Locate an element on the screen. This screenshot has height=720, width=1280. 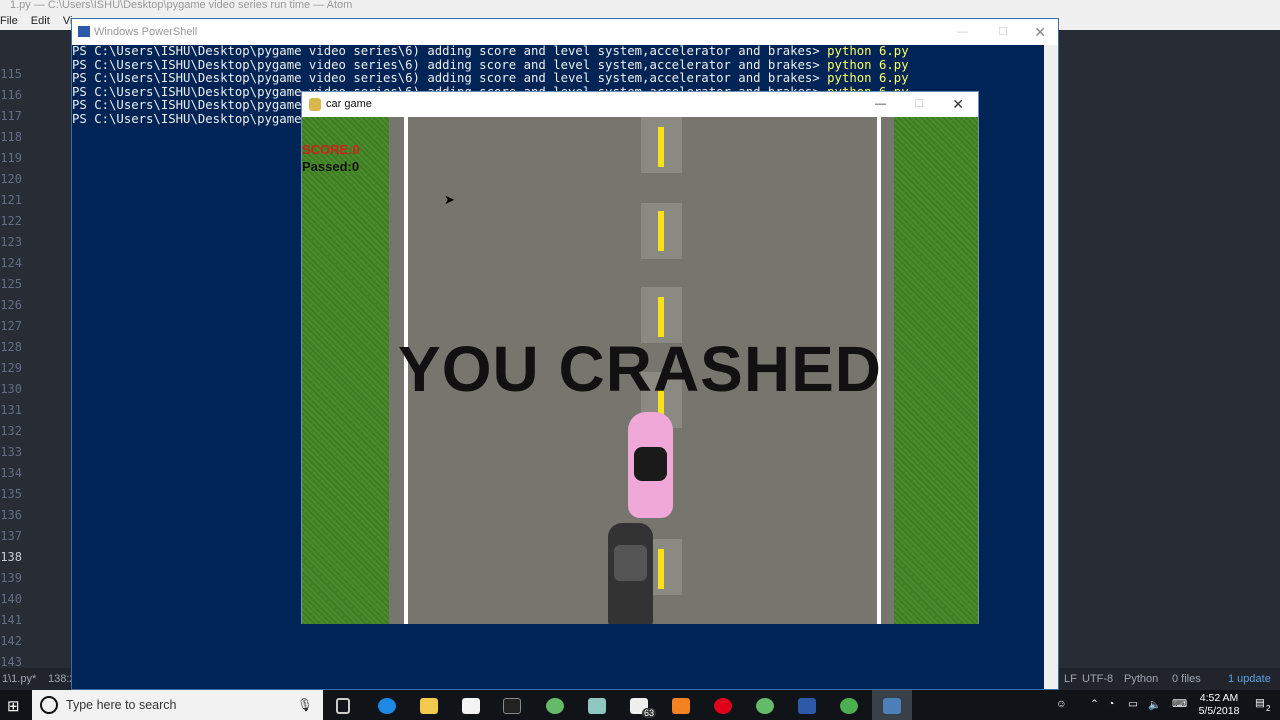
taskbar-search-input: Type here to search 🎙 is located at coordinates (177, 705).